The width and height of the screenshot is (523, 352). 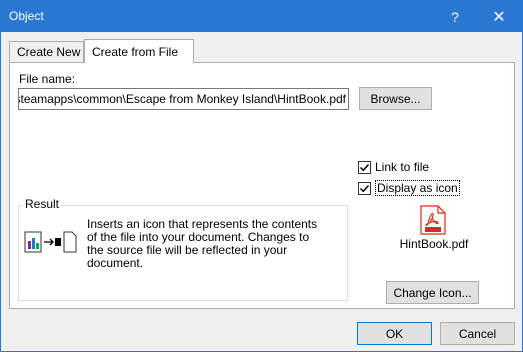 I want to click on display-as-icon-label: Display as icon, so click(x=417, y=188).